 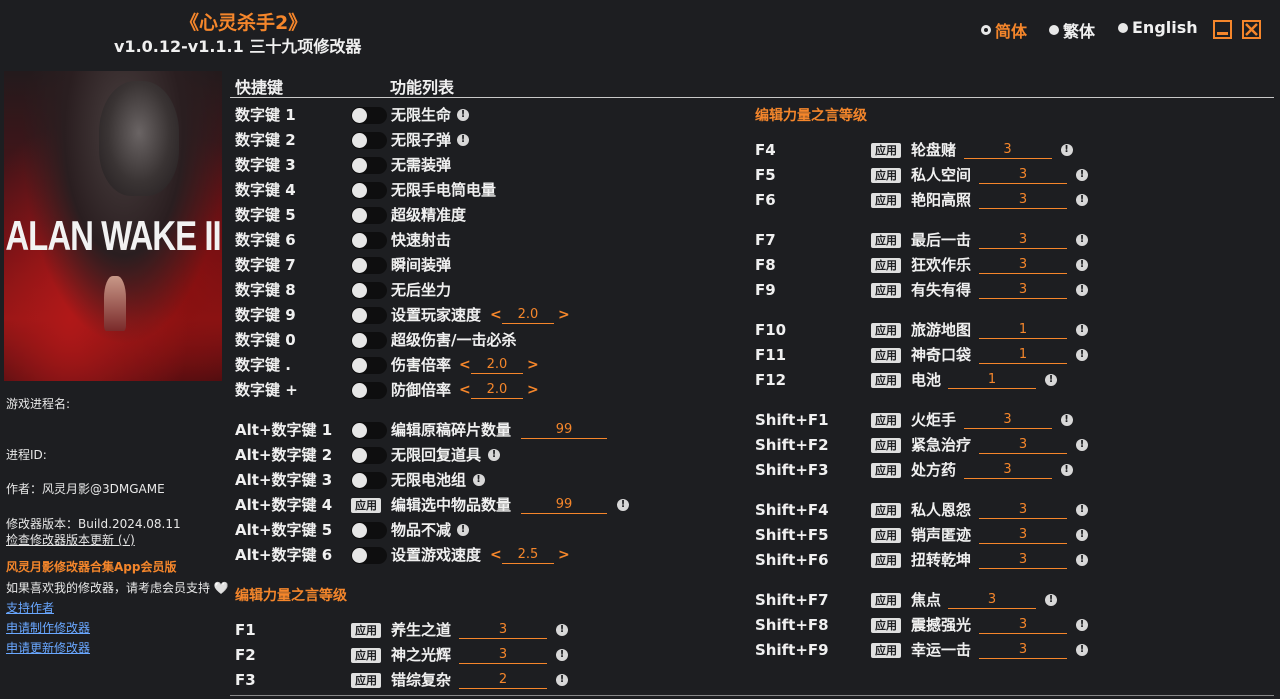 What do you see at coordinates (1251, 29) in the screenshot?
I see `close-button` at bounding box center [1251, 29].